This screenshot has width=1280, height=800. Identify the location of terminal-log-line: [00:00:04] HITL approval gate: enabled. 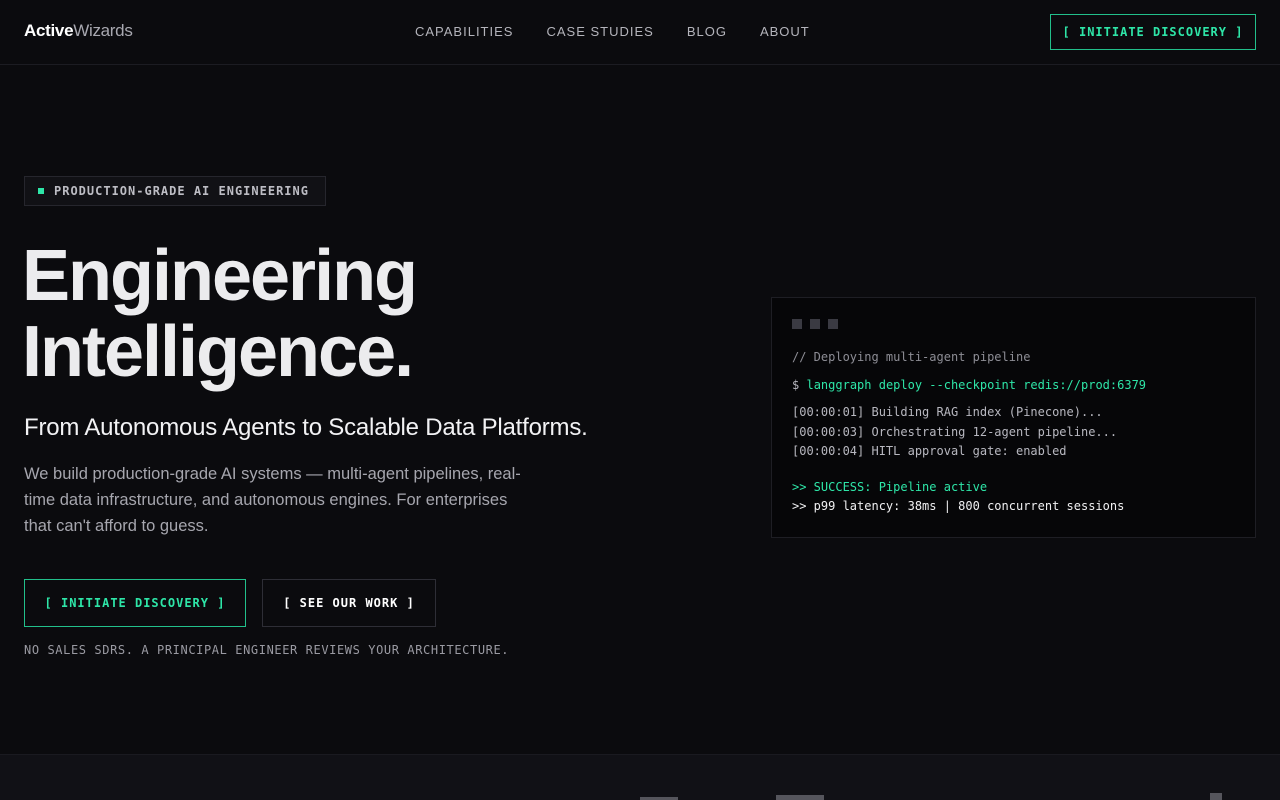
(929, 451).